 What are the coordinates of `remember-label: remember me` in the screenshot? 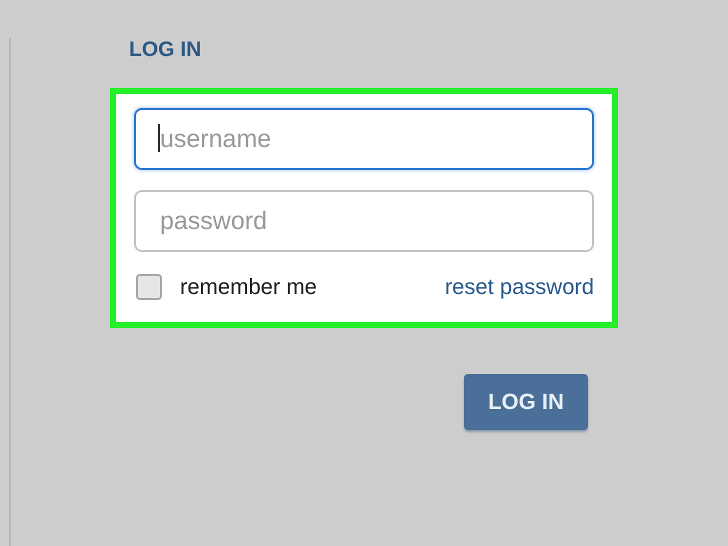 It's located at (248, 287).